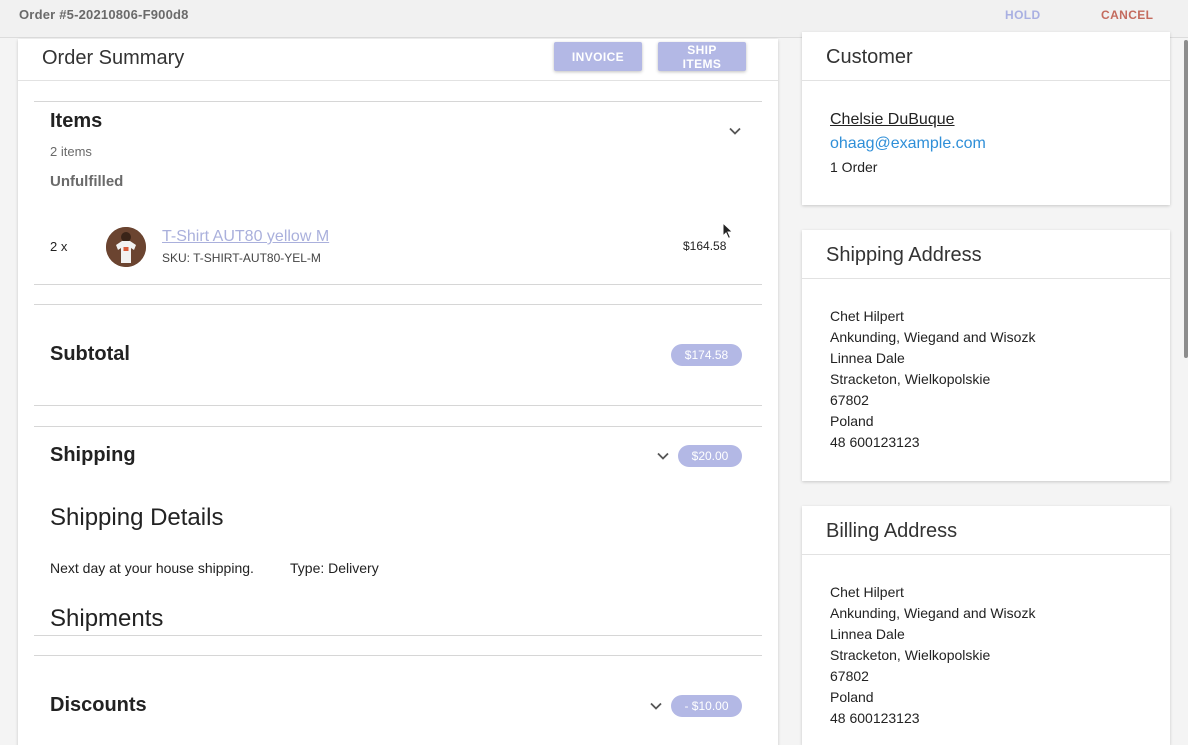 This screenshot has height=745, width=1188. I want to click on product-sku: SKU: T-SHIRT-AUT80-YEL-M, so click(241, 258).